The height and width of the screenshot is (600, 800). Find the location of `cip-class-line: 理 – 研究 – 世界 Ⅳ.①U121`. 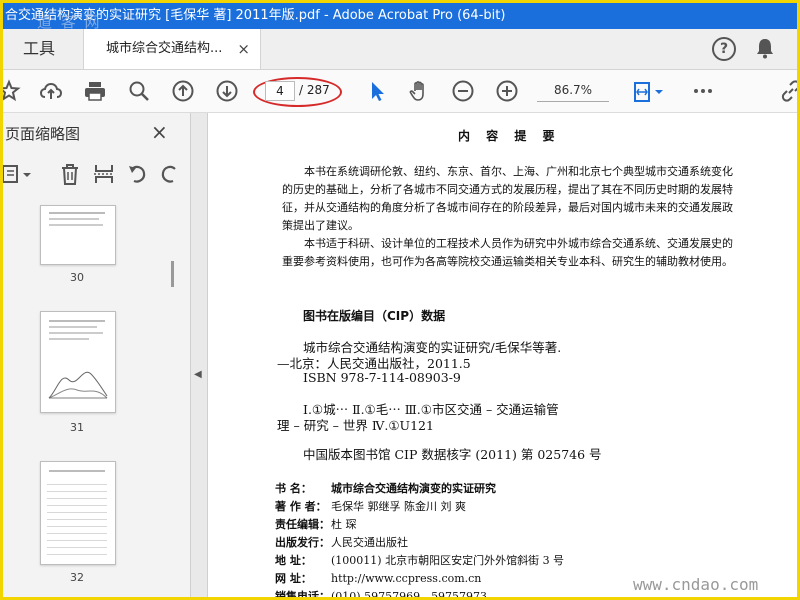

cip-class-line: 理 – 研究 – 世界 Ⅳ.①U121 is located at coordinates (355, 425).